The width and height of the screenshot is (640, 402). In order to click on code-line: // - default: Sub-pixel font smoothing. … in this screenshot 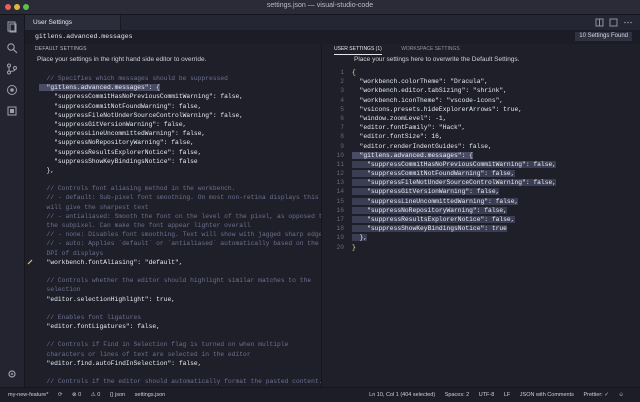, I will do `click(173, 197)`.